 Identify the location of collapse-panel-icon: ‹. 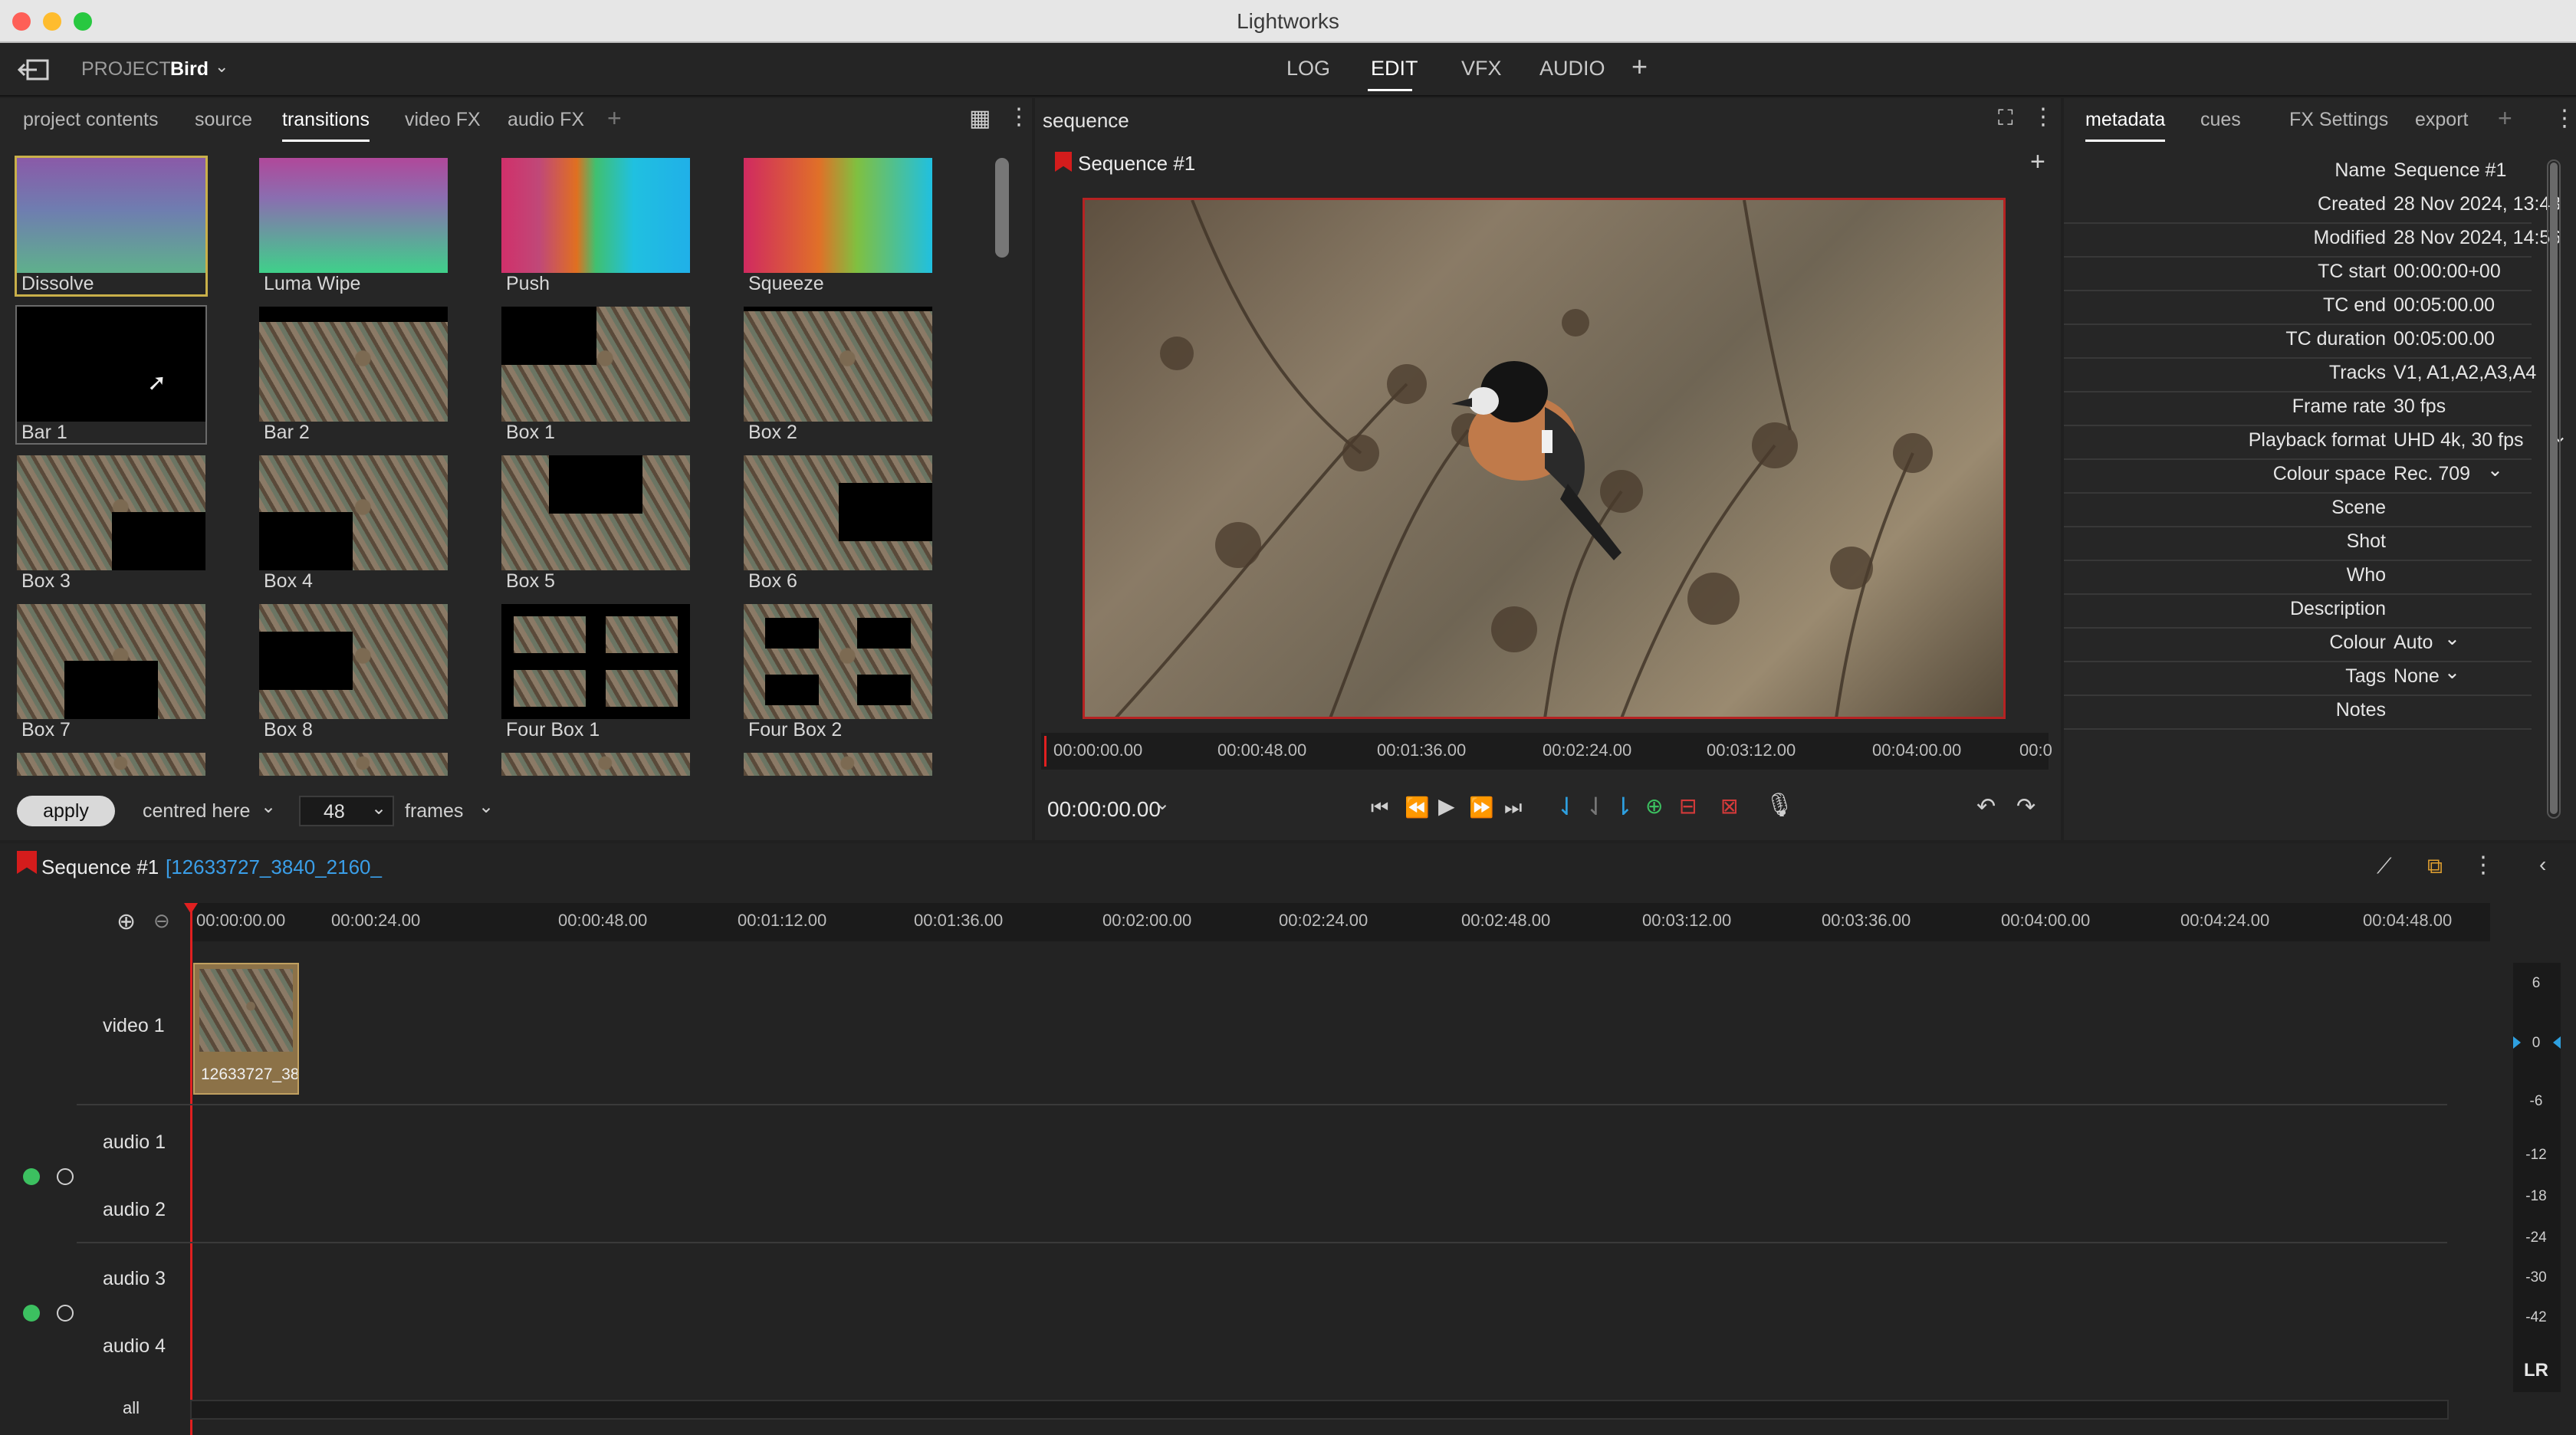
(2542, 864).